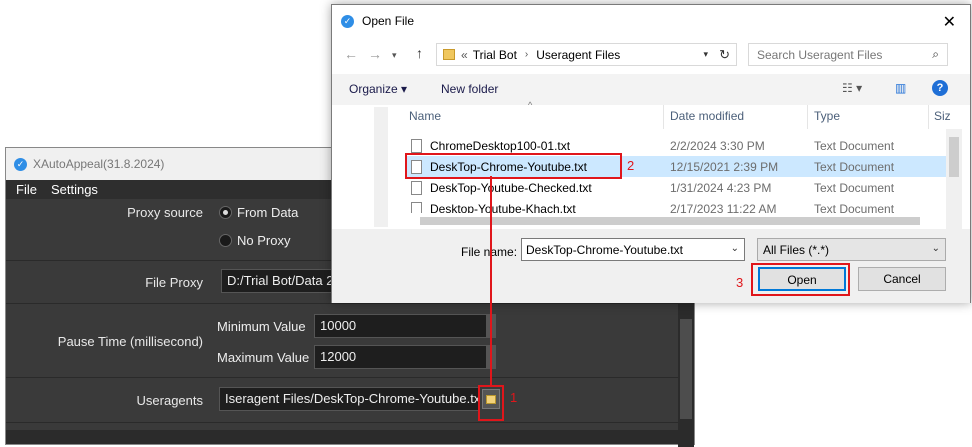 The image size is (972, 447). Describe the element at coordinates (281, 281) in the screenshot. I see `file-proxy-input: D:/Trial Bot/Data 2` at that location.